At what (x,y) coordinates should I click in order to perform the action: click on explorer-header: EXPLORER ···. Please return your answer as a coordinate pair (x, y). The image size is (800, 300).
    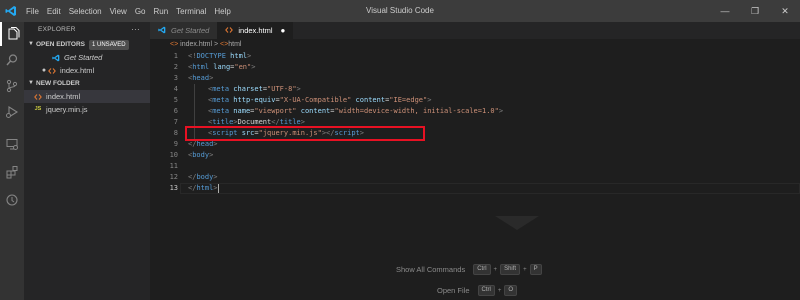
    Looking at the image, I should click on (87, 30).